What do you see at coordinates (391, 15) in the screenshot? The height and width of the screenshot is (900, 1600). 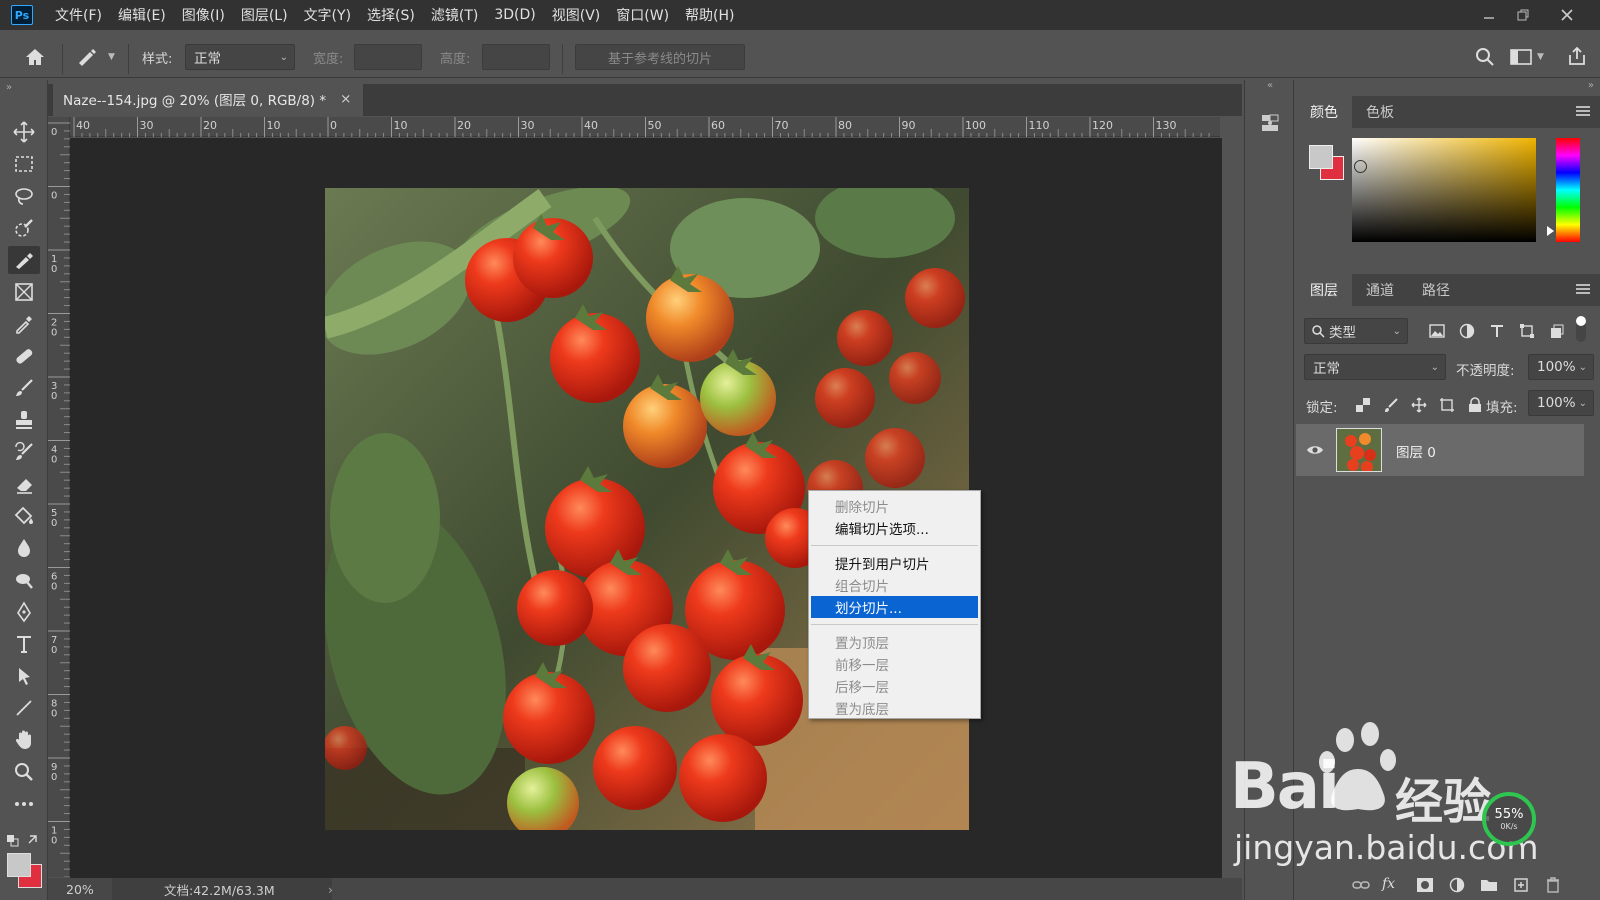 I see `menu-select: 选择(S)` at bounding box center [391, 15].